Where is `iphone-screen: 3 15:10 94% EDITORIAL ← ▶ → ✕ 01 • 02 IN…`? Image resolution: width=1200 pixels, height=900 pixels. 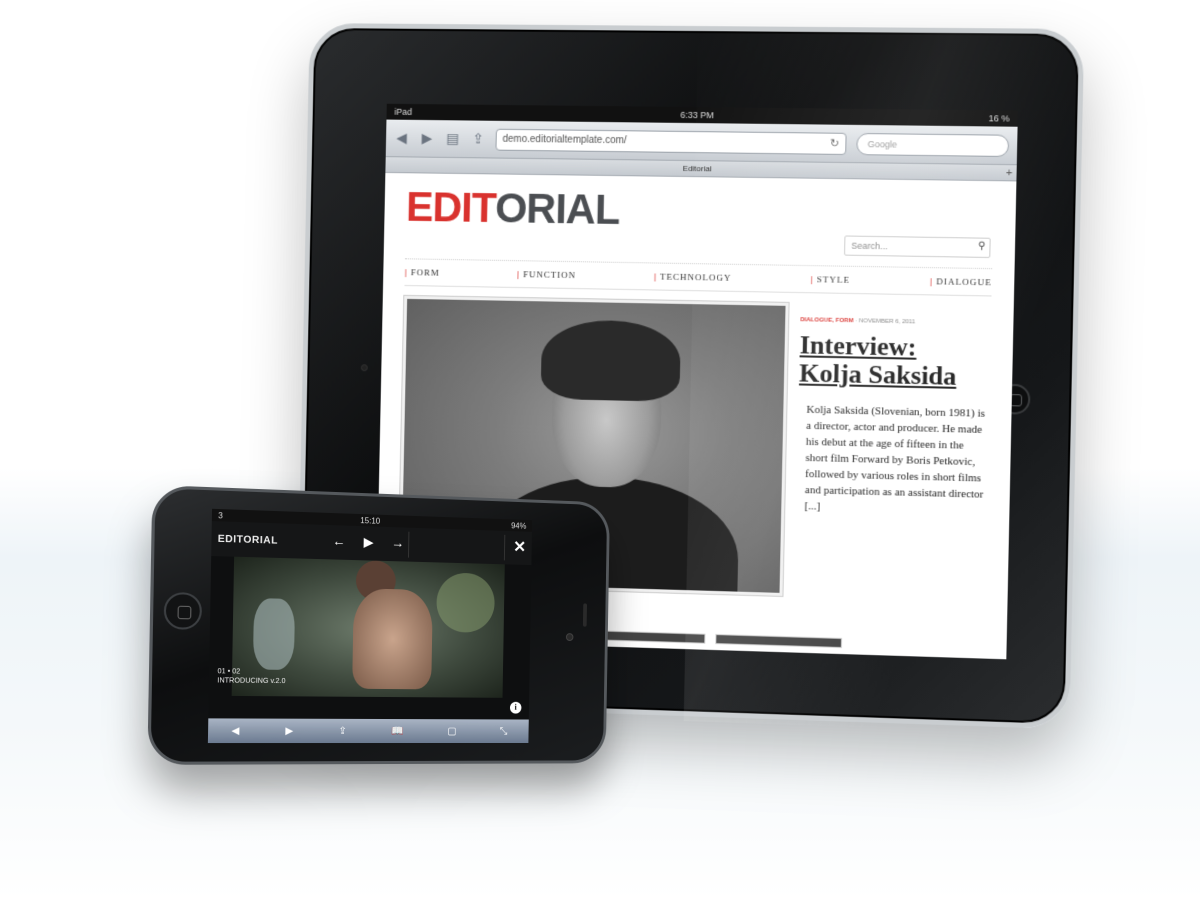 iphone-screen: 3 15:10 94% EDITORIAL ← ▶ → ✕ 01 • 02 IN… is located at coordinates (370, 626).